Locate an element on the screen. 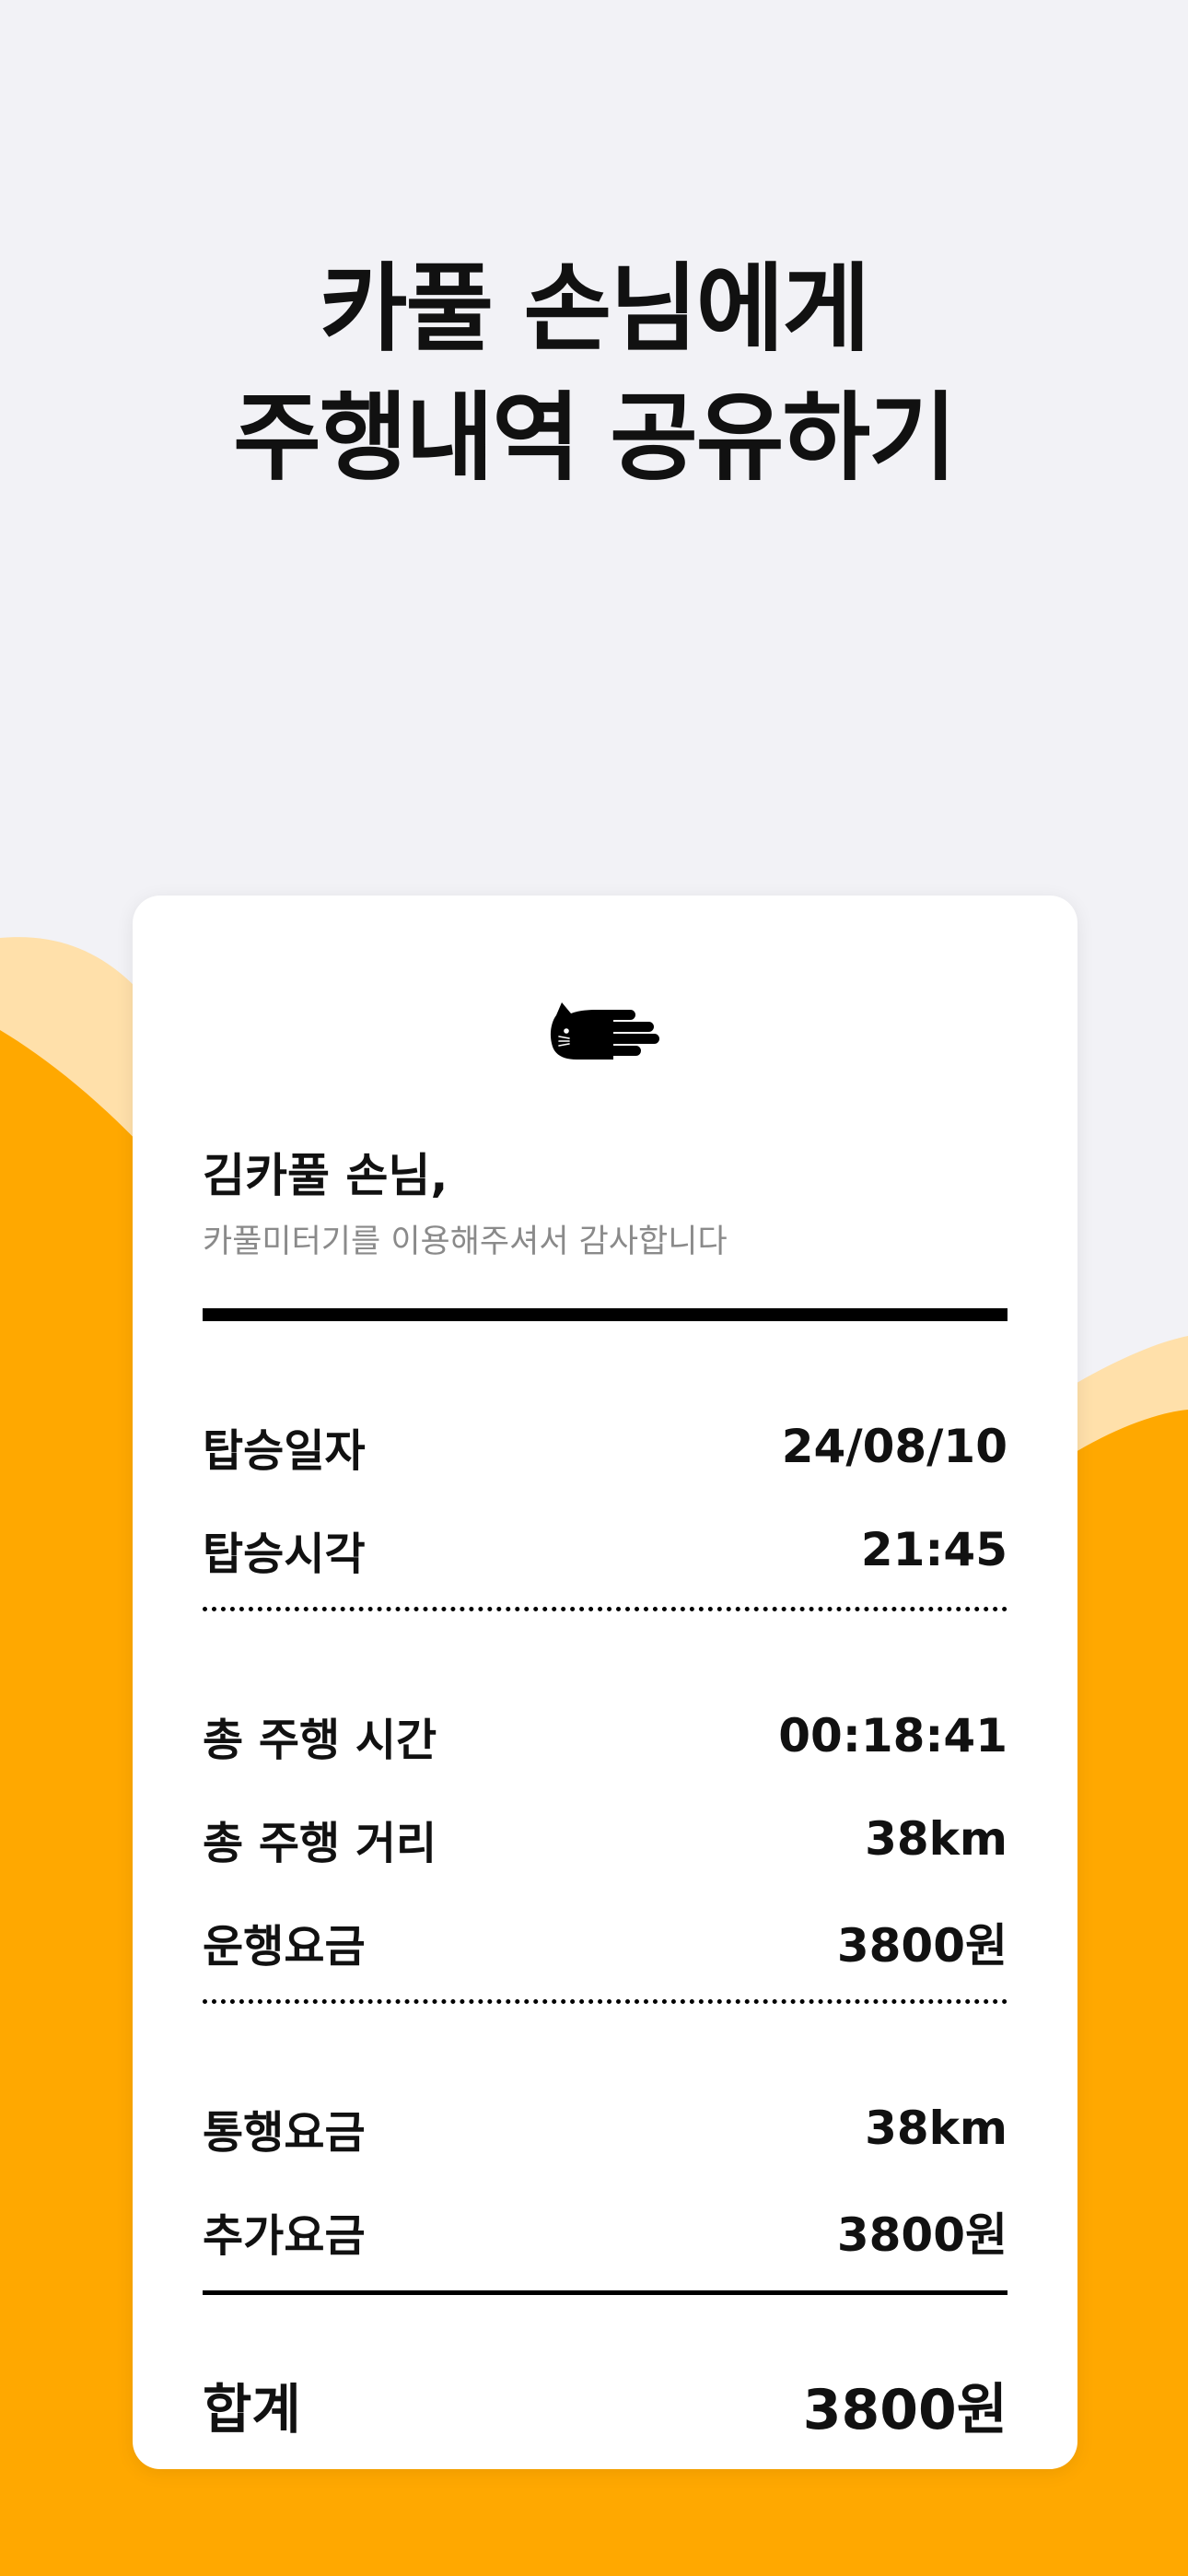 Image resolution: width=1188 pixels, height=2576 pixels. total-value: 3800원 is located at coordinates (904, 2409).